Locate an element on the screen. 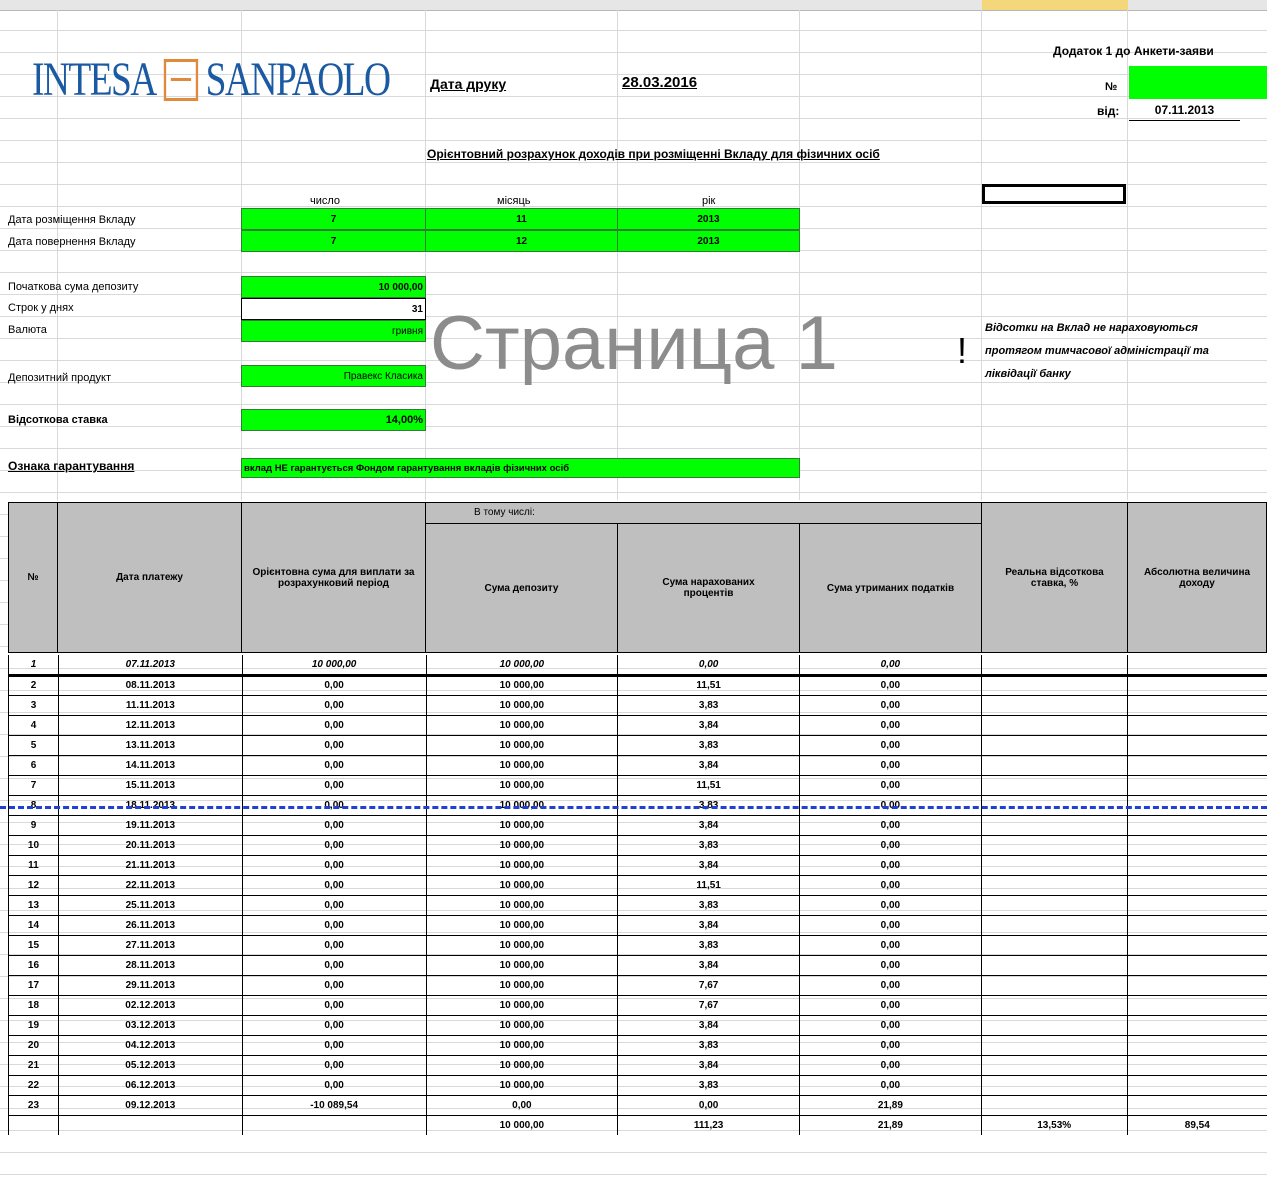  active-cell-cursor is located at coordinates (1054, 194).